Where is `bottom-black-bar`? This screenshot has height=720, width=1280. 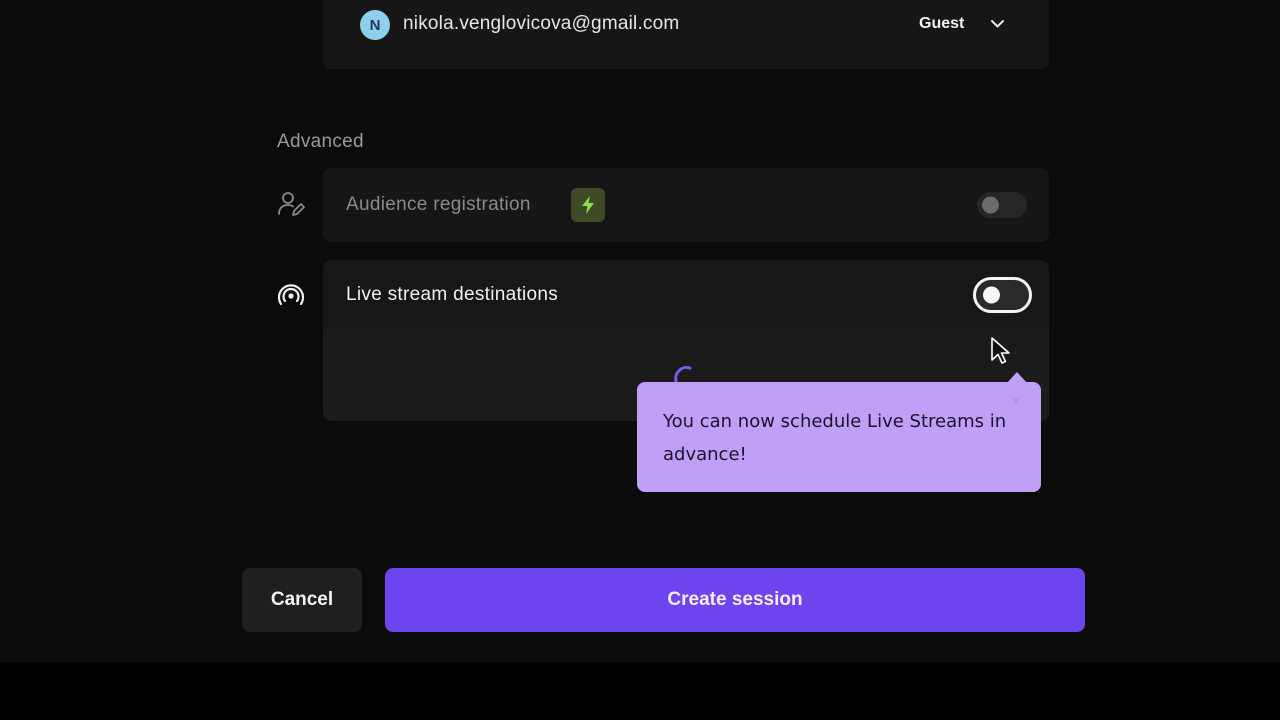 bottom-black-bar is located at coordinates (640, 691).